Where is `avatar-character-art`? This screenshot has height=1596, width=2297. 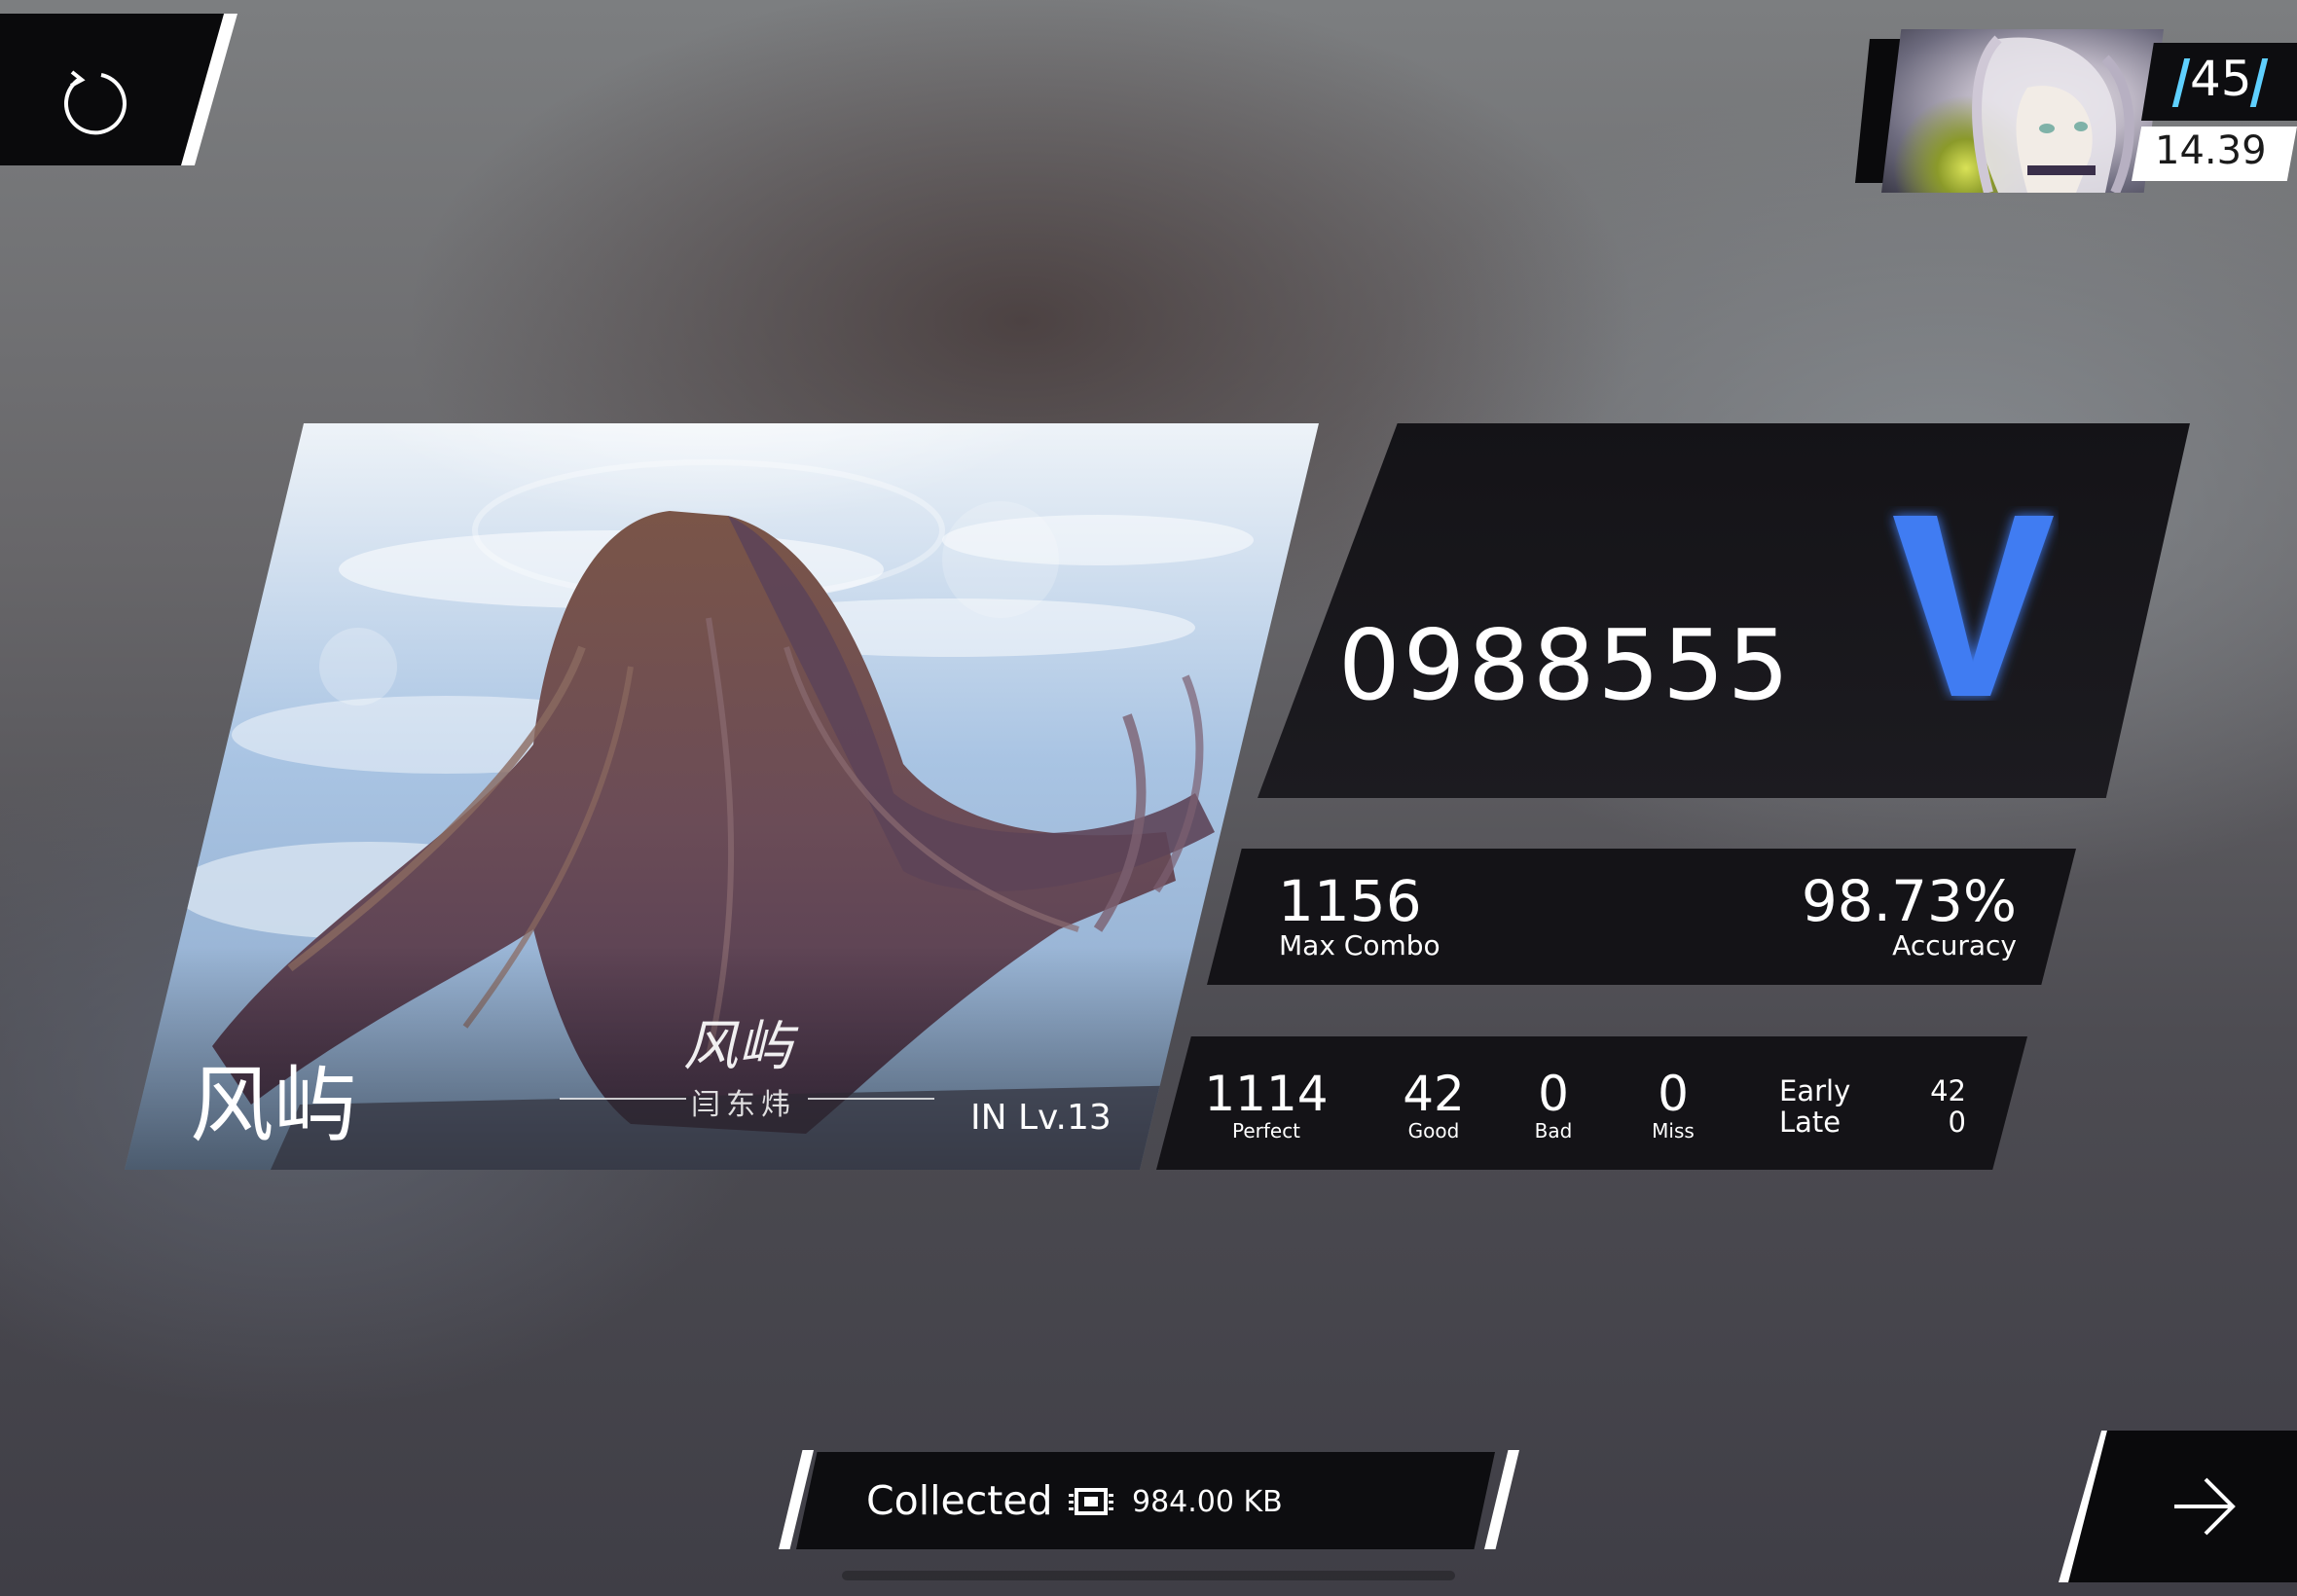
avatar-character-art is located at coordinates (2053, 114).